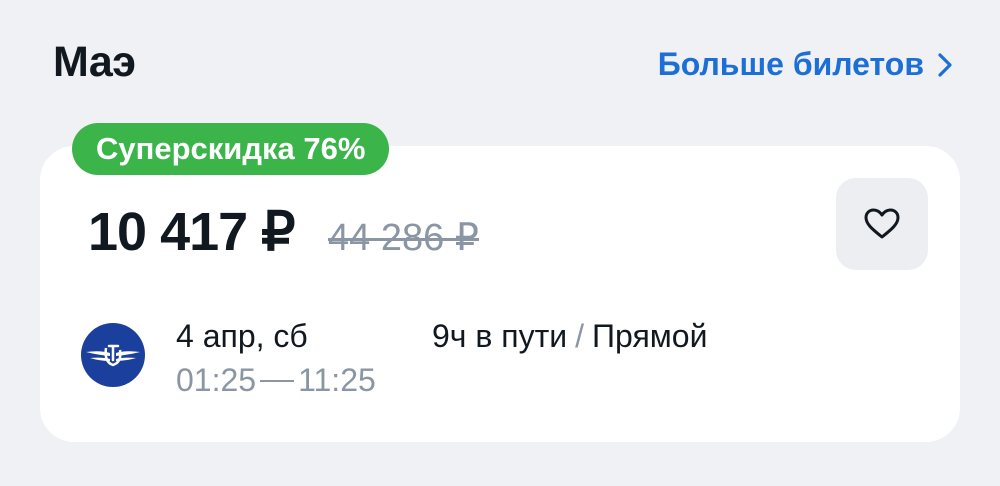 Image resolution: width=1000 pixels, height=486 pixels. I want to click on flight-duration: 9ч в пути, so click(500, 336).